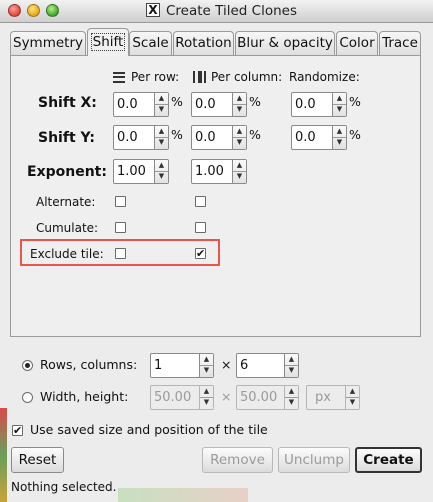  Describe the element at coordinates (333, 397) in the screenshot. I see `unit-select: px ▲ ▼` at that location.